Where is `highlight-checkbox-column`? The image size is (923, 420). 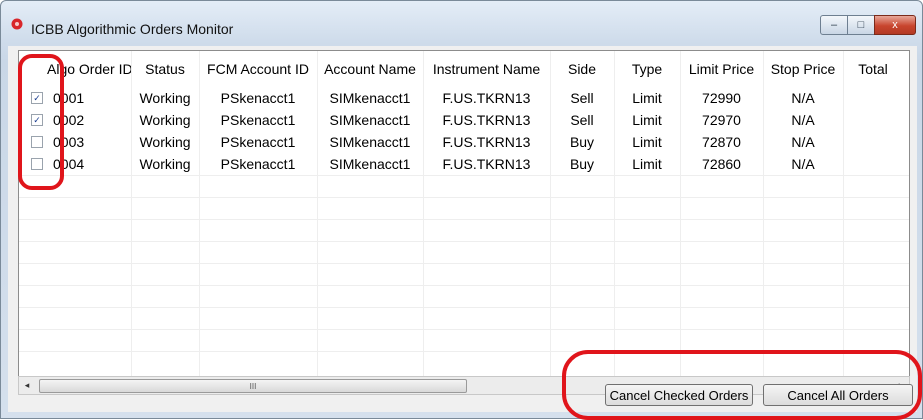 highlight-checkbox-column is located at coordinates (41, 122).